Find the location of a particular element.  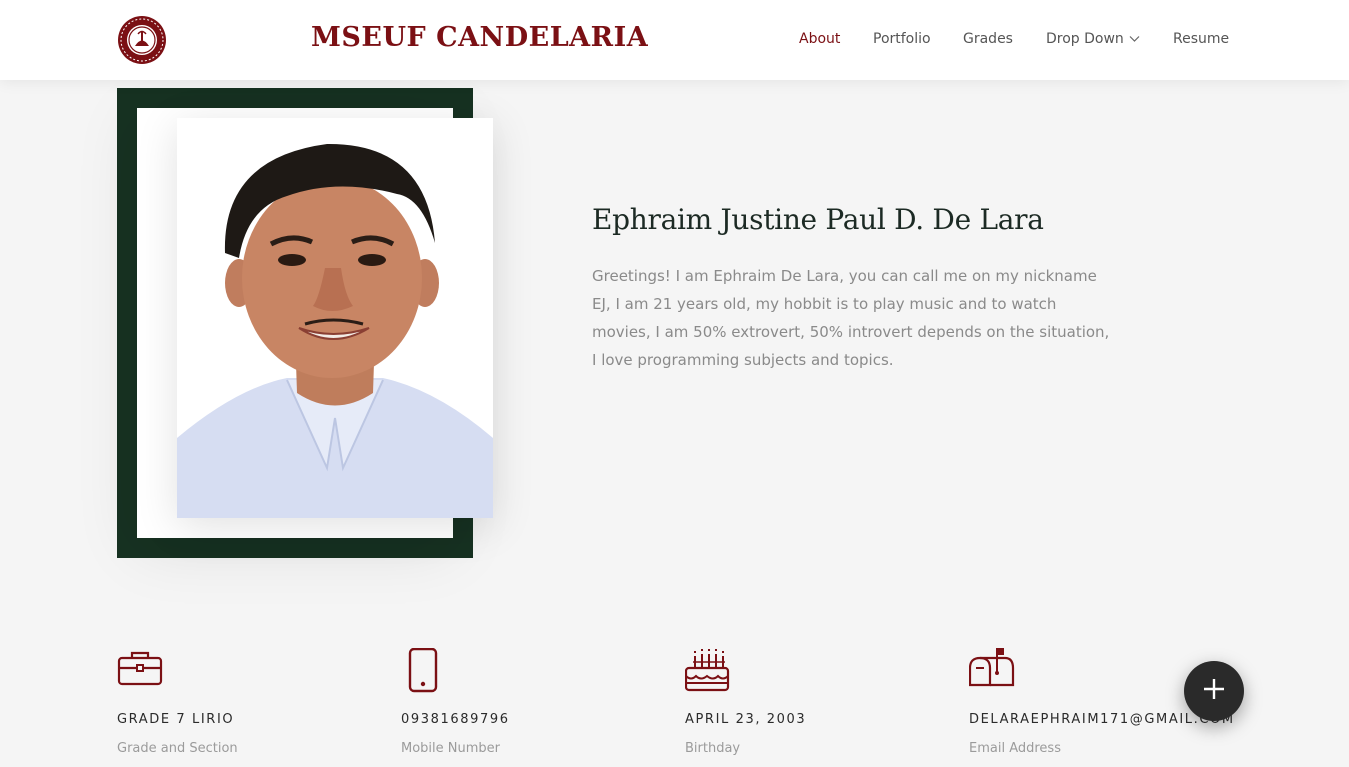

mobile-number-label: Mobile Number is located at coordinates (450, 748).